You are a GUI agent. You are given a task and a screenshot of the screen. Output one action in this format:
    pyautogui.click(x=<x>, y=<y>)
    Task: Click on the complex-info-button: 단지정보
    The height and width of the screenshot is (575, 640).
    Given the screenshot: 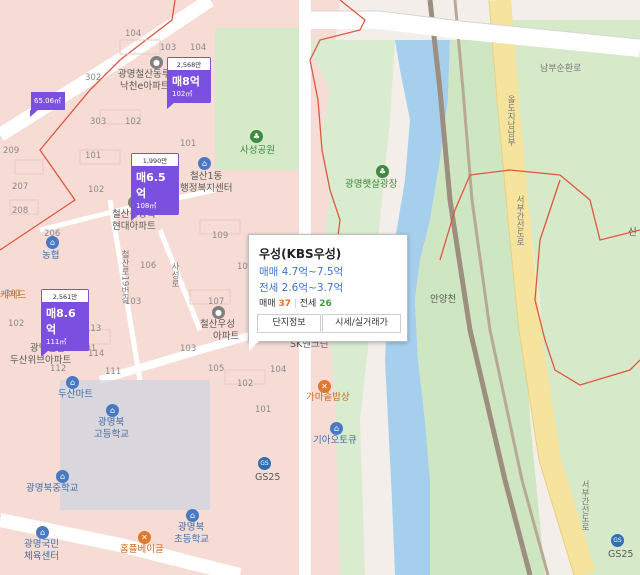 What is the action you would take?
    pyautogui.click(x=289, y=323)
    